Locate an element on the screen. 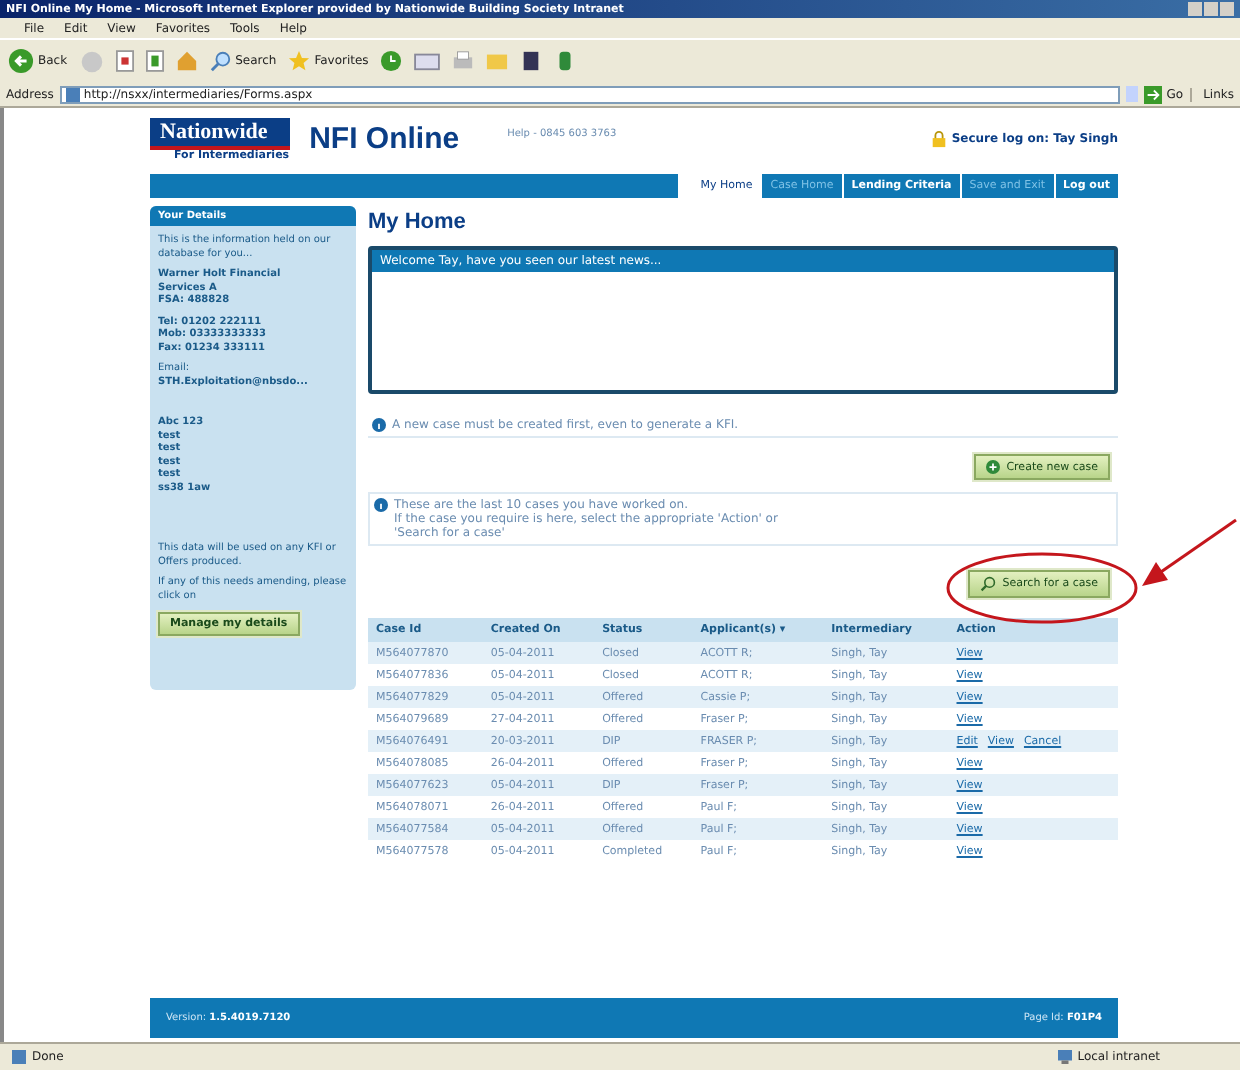 The width and height of the screenshot is (1240, 1070). pointer-arrow is located at coordinates (1189, 552).